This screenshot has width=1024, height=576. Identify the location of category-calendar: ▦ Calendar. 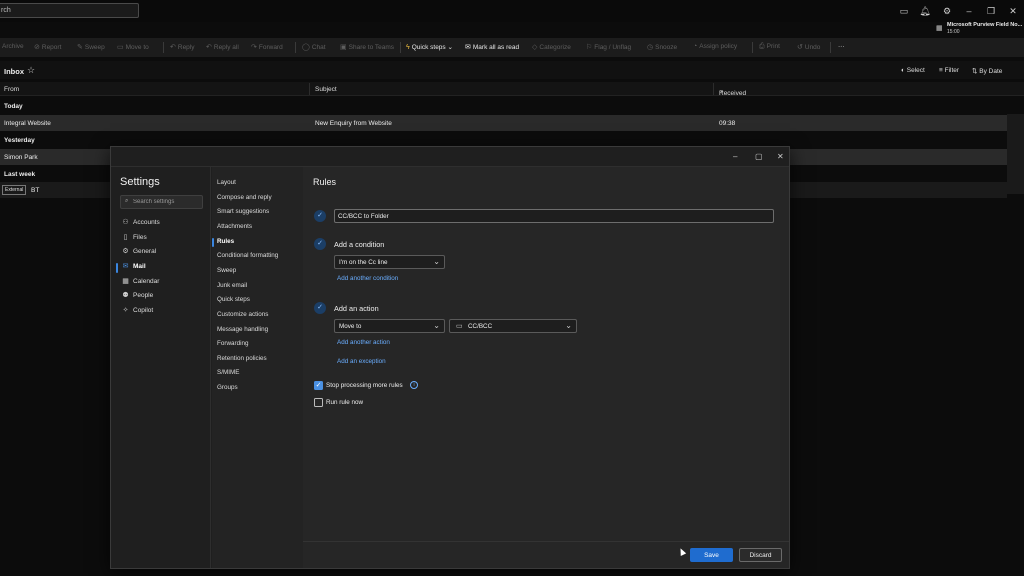
(164, 283).